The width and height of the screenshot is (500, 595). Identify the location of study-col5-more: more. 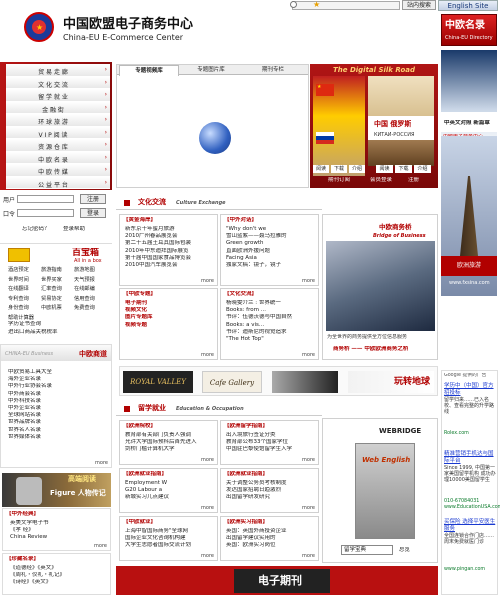
(207, 556).